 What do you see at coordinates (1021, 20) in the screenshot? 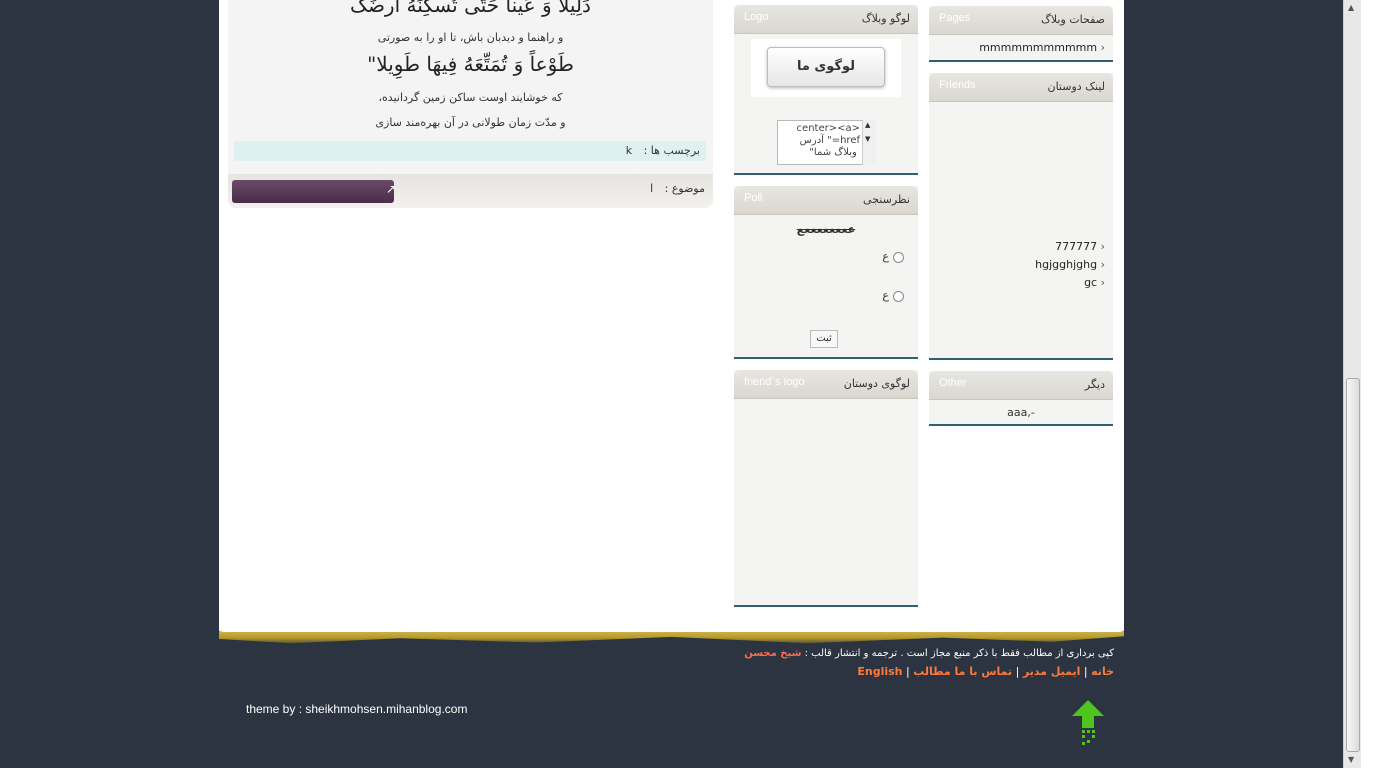
I see `pages-box-header: صفحات وبلاگ Pages` at bounding box center [1021, 20].